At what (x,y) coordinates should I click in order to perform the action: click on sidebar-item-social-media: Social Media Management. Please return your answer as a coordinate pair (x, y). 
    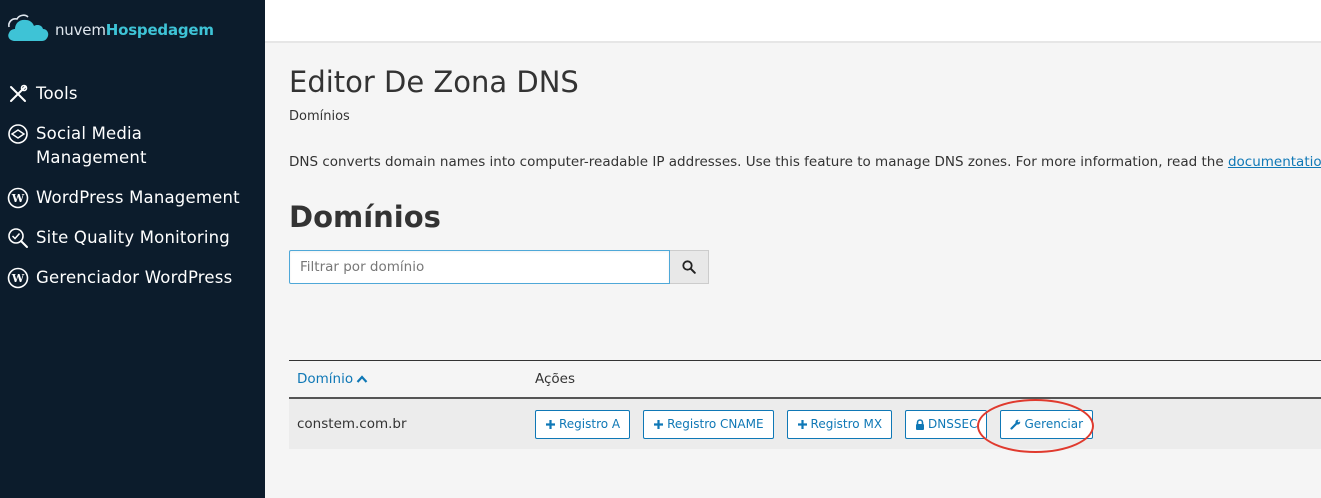
    Looking at the image, I should click on (96, 146).